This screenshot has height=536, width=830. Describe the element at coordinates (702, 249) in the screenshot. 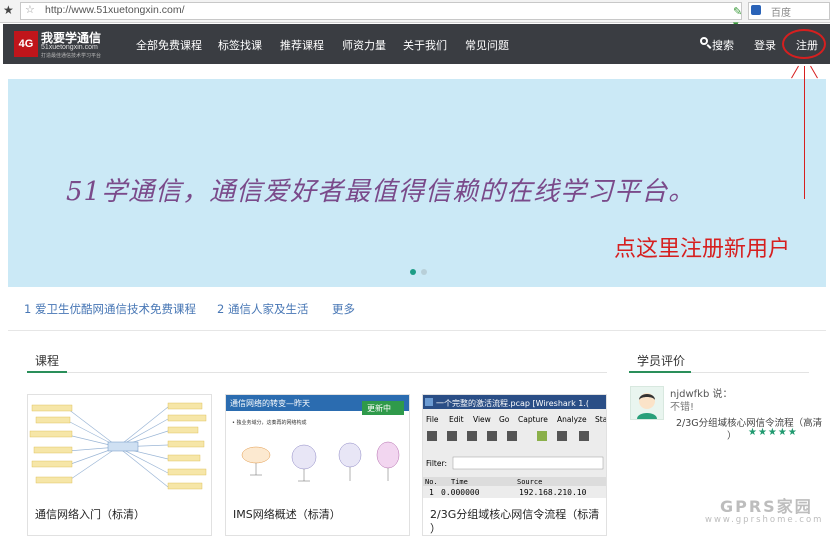

I see `annotation-text: 点这里注册新用户` at that location.